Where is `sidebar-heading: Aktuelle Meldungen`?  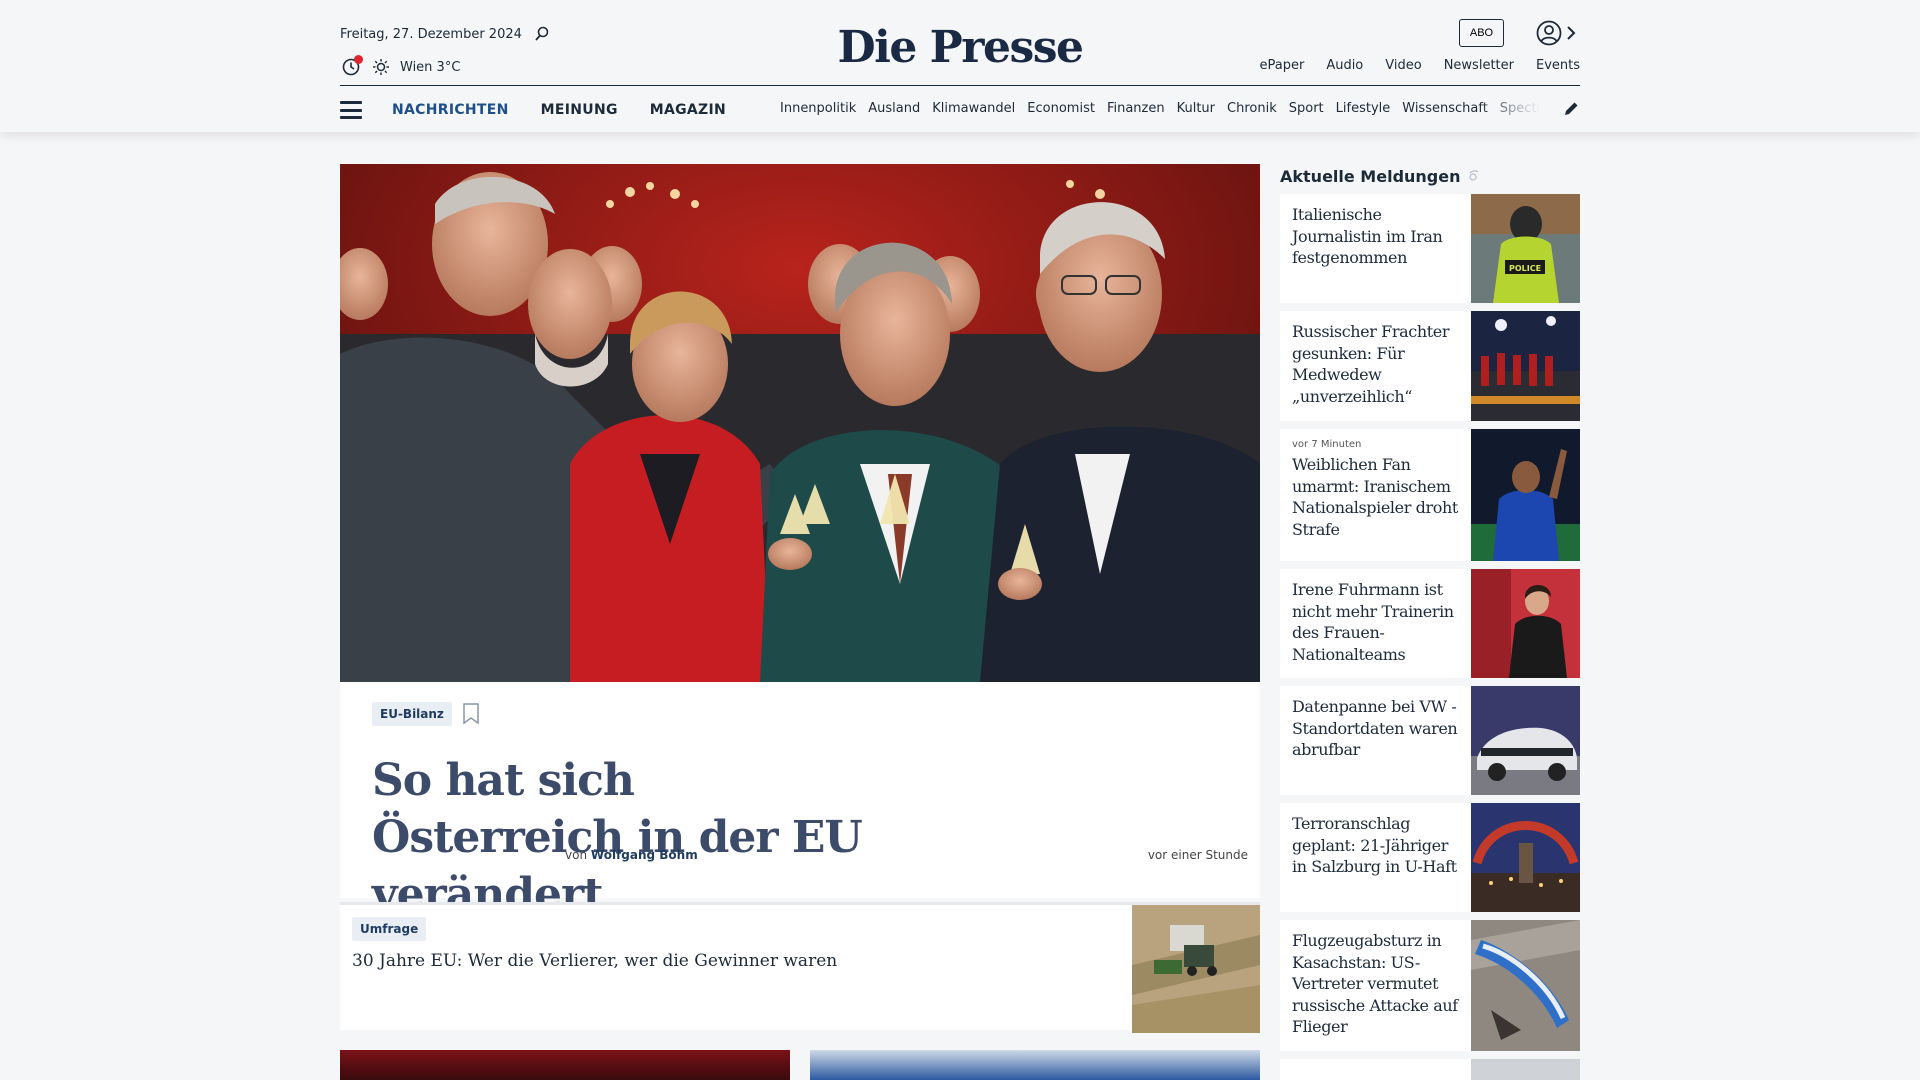 sidebar-heading: Aktuelle Meldungen is located at coordinates (1430, 176).